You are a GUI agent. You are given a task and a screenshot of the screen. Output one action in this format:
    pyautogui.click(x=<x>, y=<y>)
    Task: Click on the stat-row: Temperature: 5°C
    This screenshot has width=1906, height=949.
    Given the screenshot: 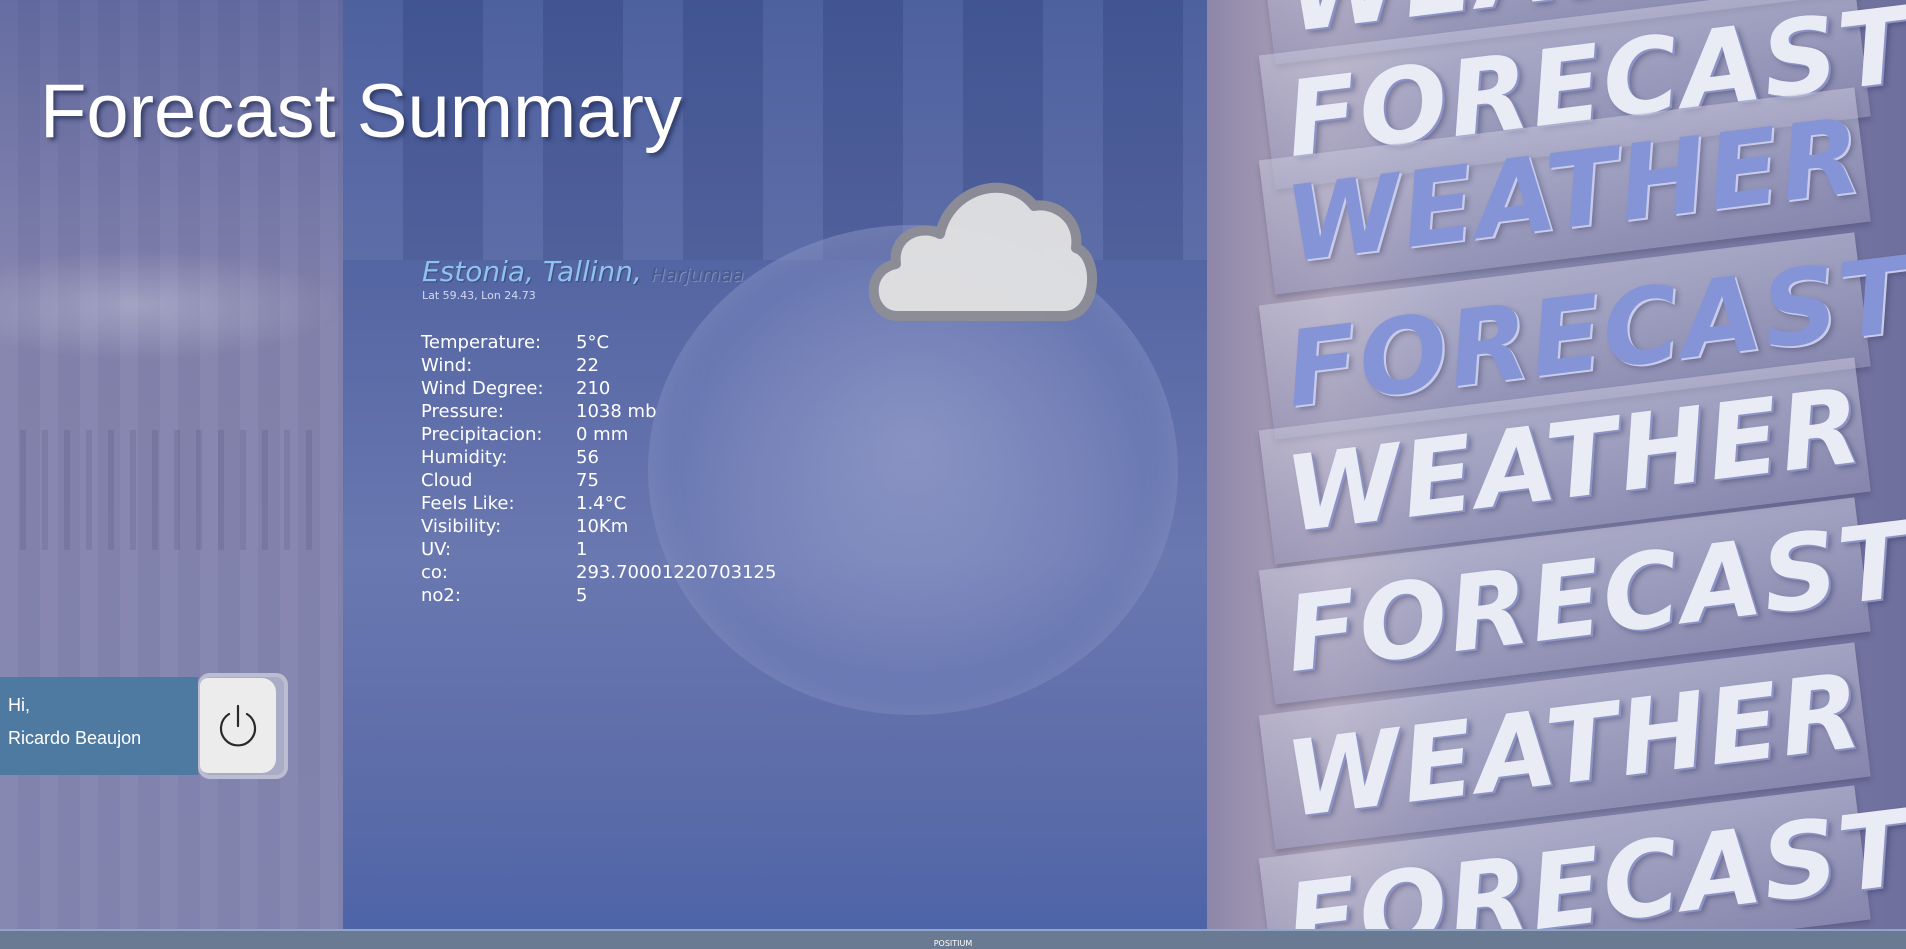 What is the action you would take?
    pyautogui.click(x=598, y=342)
    